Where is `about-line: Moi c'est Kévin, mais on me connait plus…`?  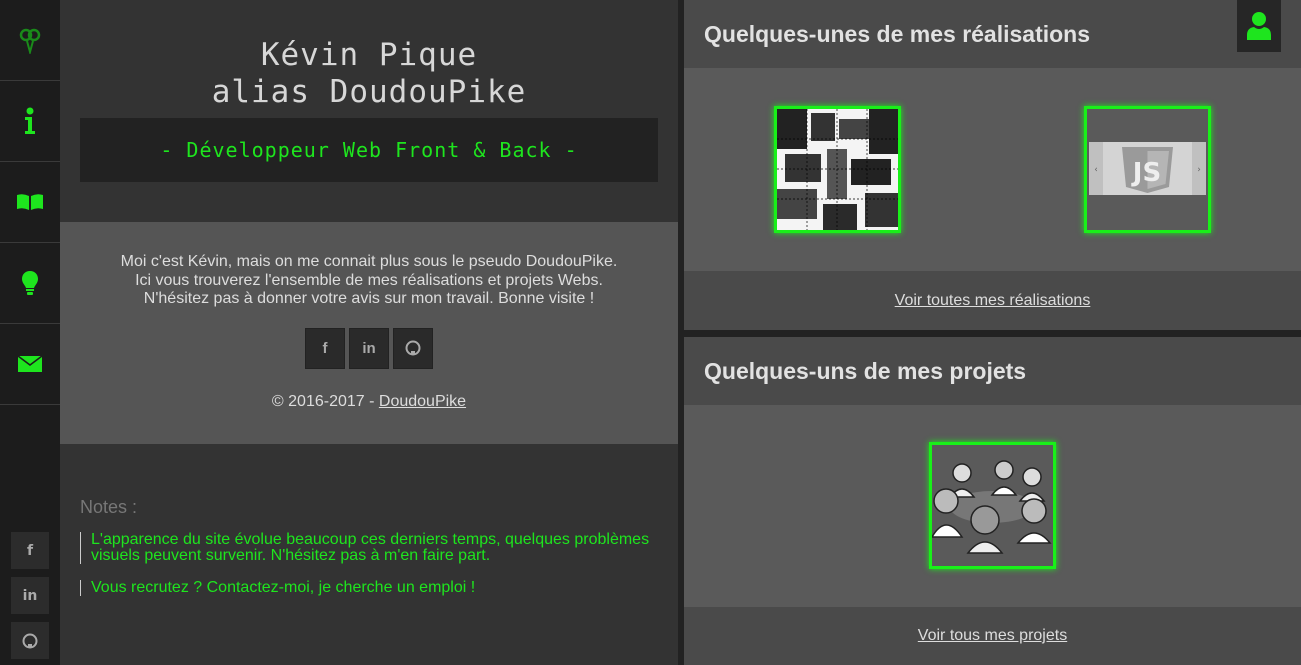
about-line: Moi c'est Kévin, mais on me connait plus… is located at coordinates (369, 261).